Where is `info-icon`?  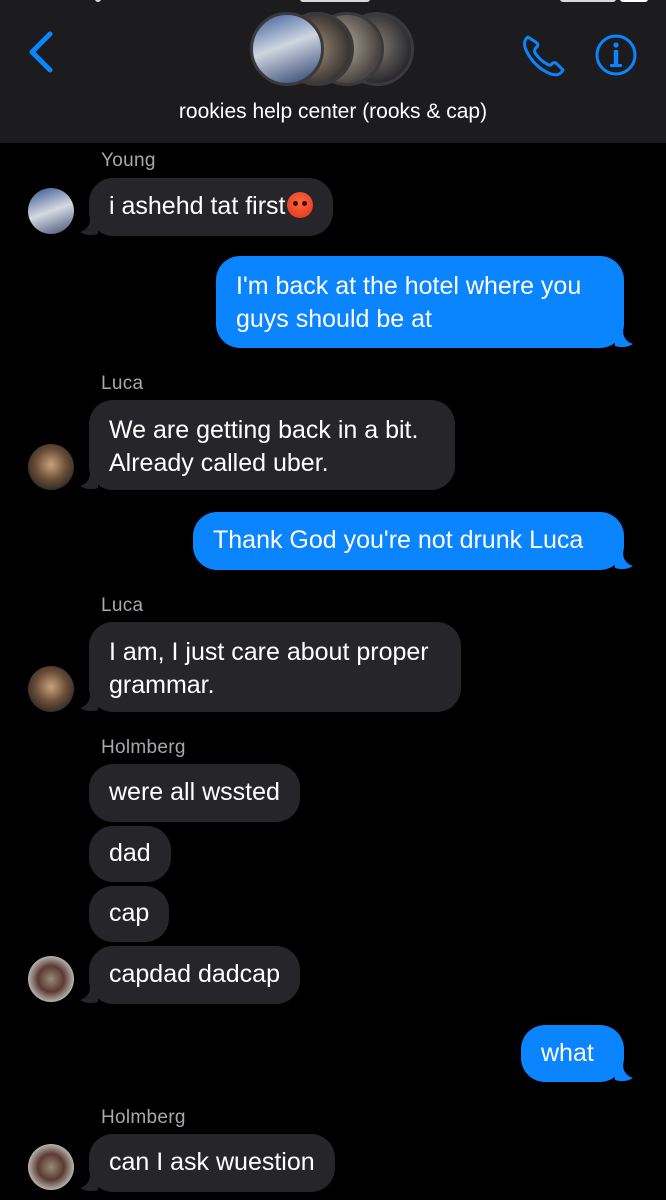 info-icon is located at coordinates (616, 55).